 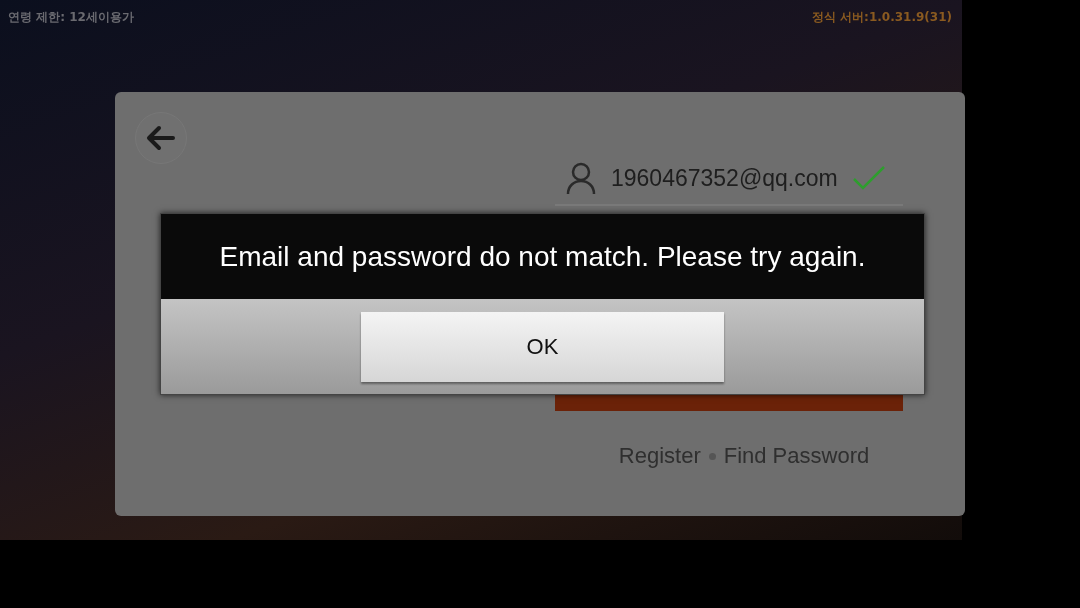 What do you see at coordinates (161, 138) in the screenshot?
I see `back-button` at bounding box center [161, 138].